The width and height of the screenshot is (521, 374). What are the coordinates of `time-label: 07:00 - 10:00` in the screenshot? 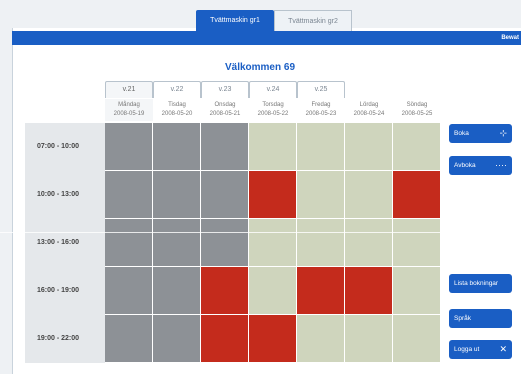 It's located at (65, 147).